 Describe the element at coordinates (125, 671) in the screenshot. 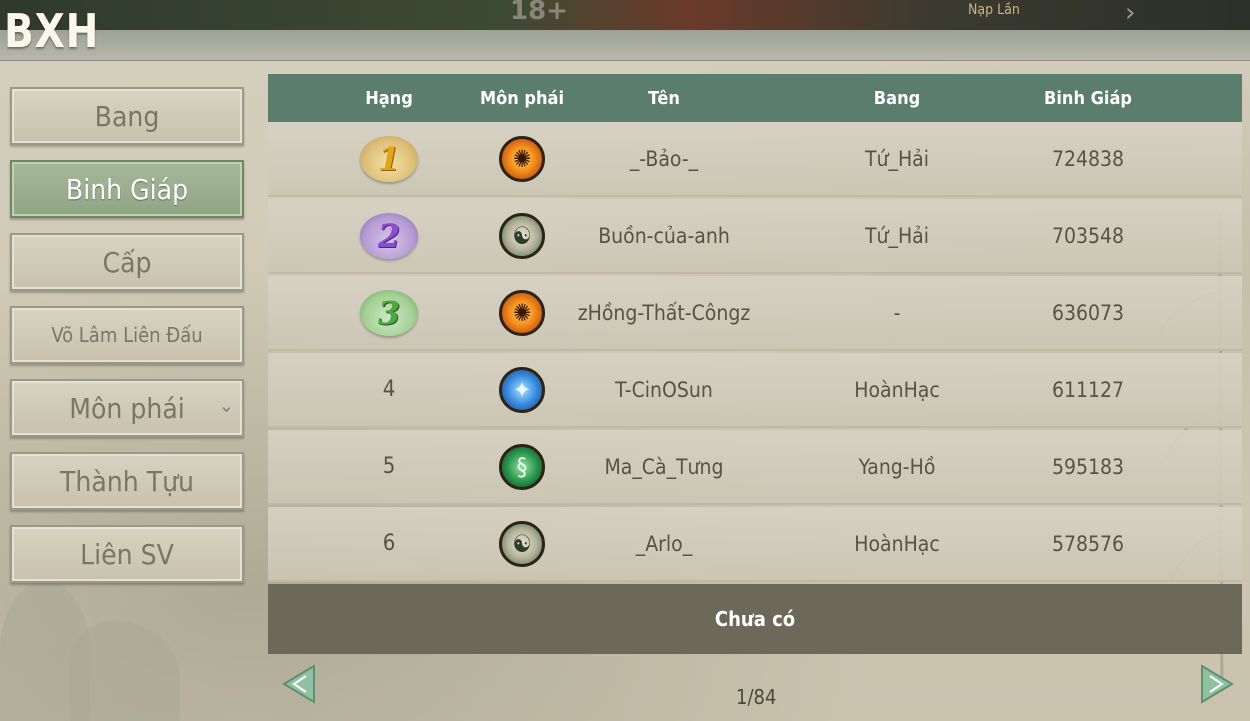

I see `mountain-decoration` at that location.